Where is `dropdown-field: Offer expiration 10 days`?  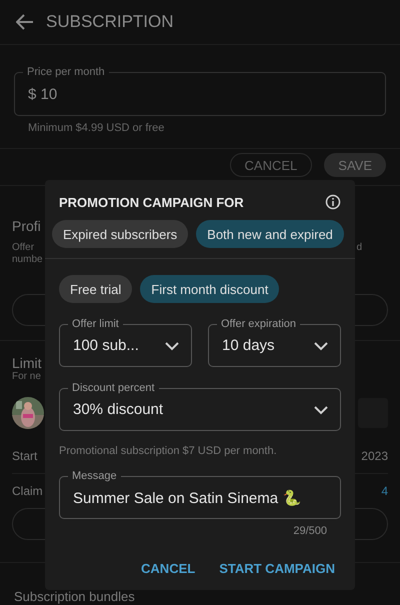 dropdown-field: Offer expiration 10 days is located at coordinates (274, 342).